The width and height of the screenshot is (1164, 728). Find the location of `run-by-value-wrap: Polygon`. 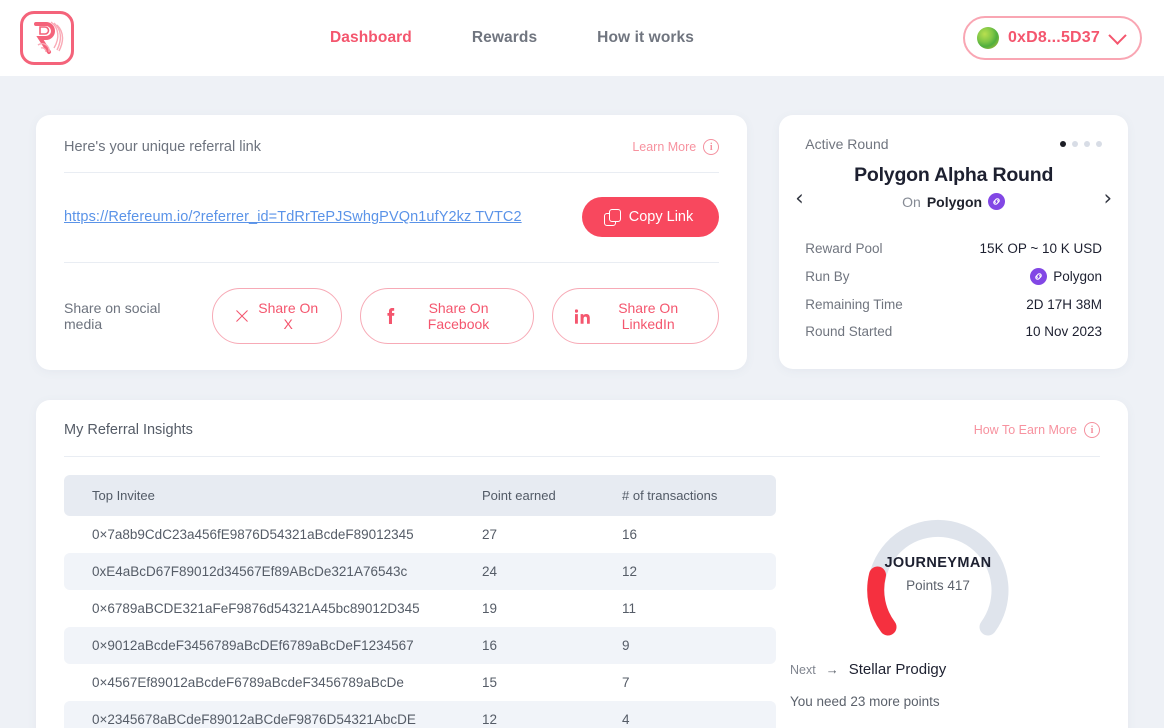

run-by-value-wrap: Polygon is located at coordinates (1066, 276).